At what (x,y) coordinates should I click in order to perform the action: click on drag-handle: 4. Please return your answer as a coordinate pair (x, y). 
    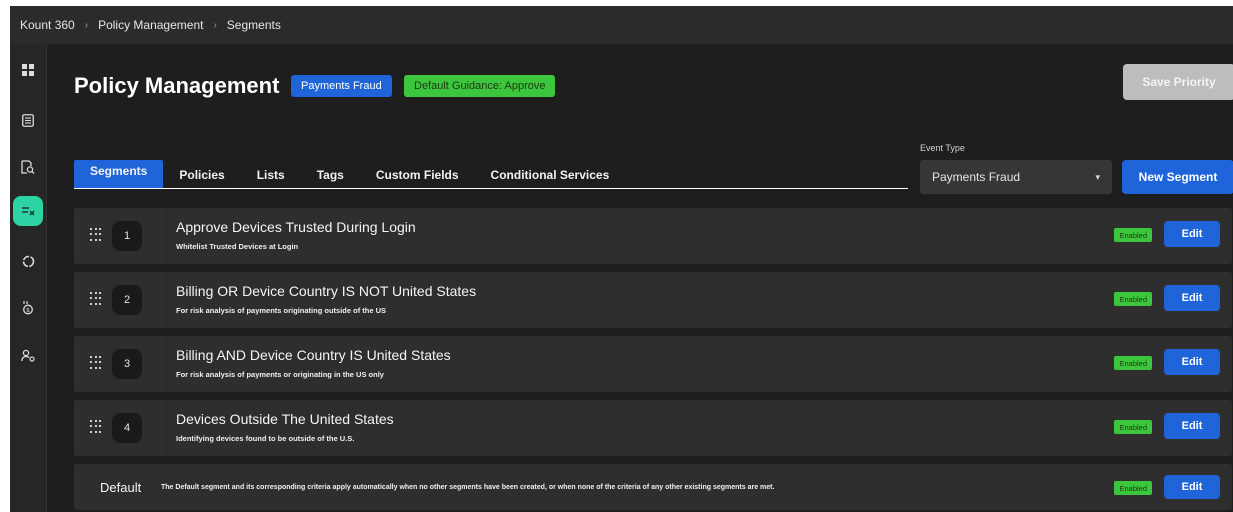
    Looking at the image, I should click on (120, 428).